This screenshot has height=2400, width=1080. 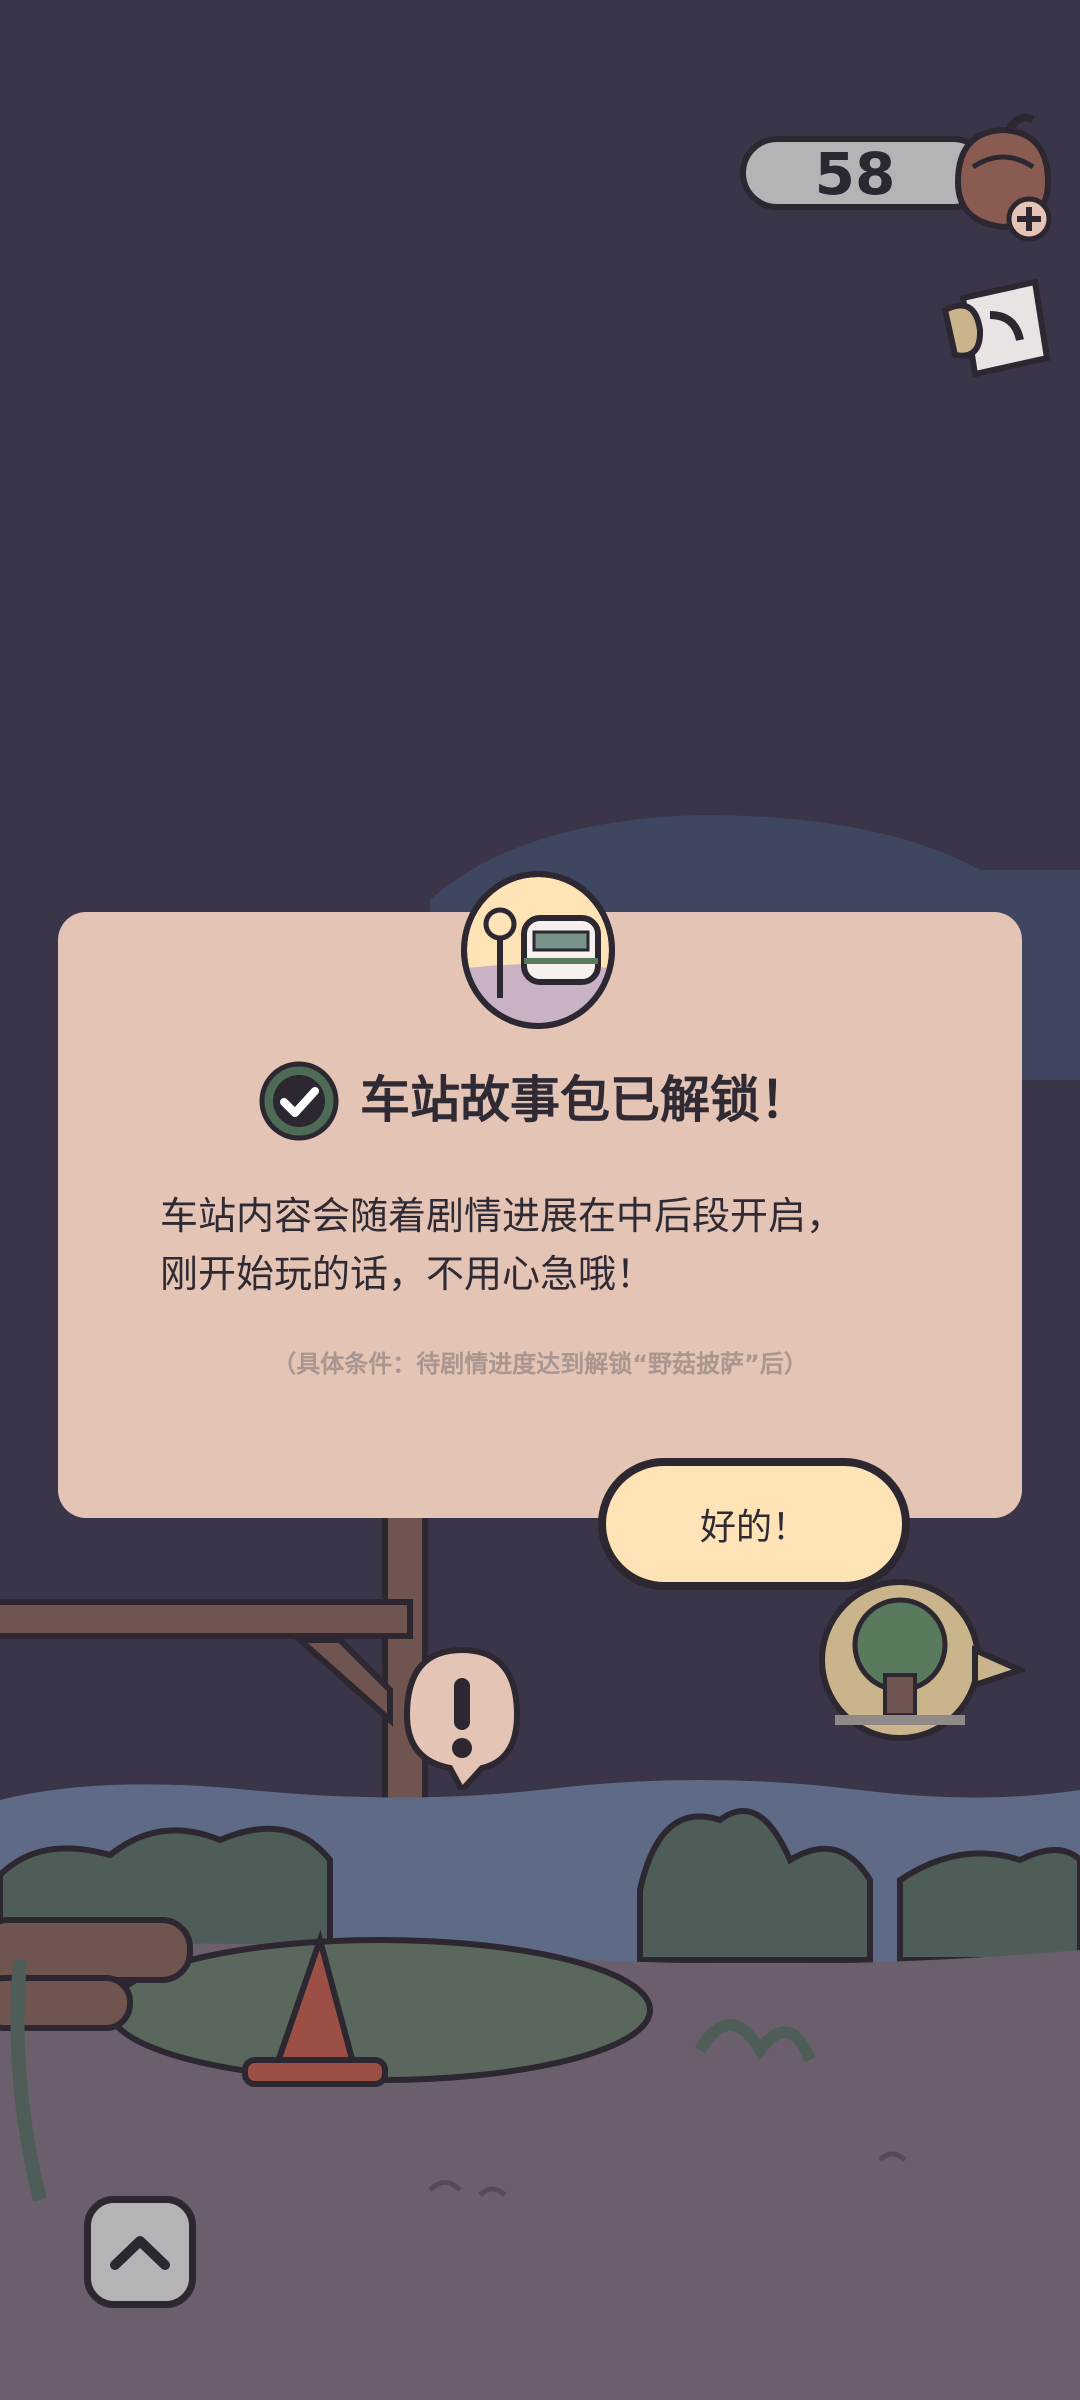 I want to click on journal-icon, so click(x=995, y=330).